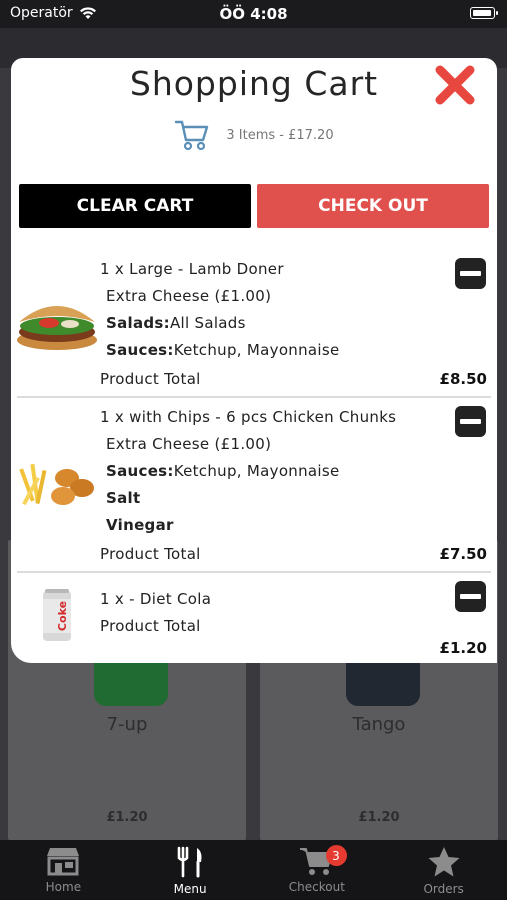  I want to click on item-option: Vinegar, so click(140, 525).